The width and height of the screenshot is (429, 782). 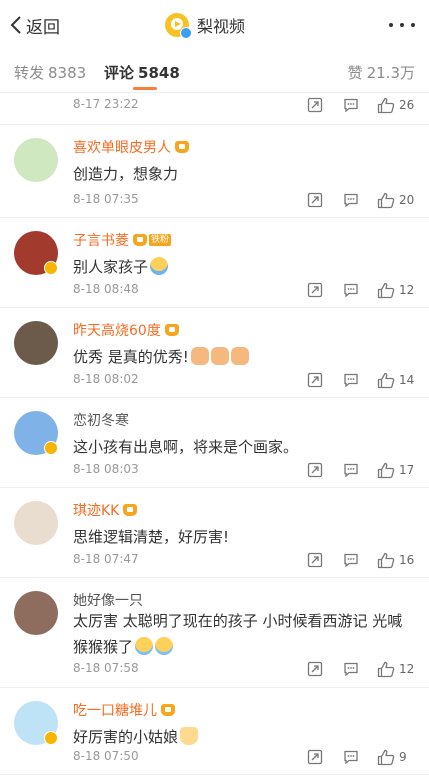 I want to click on comment-text: 这小孩有出息啊，将来是个画家。, so click(x=185, y=446).